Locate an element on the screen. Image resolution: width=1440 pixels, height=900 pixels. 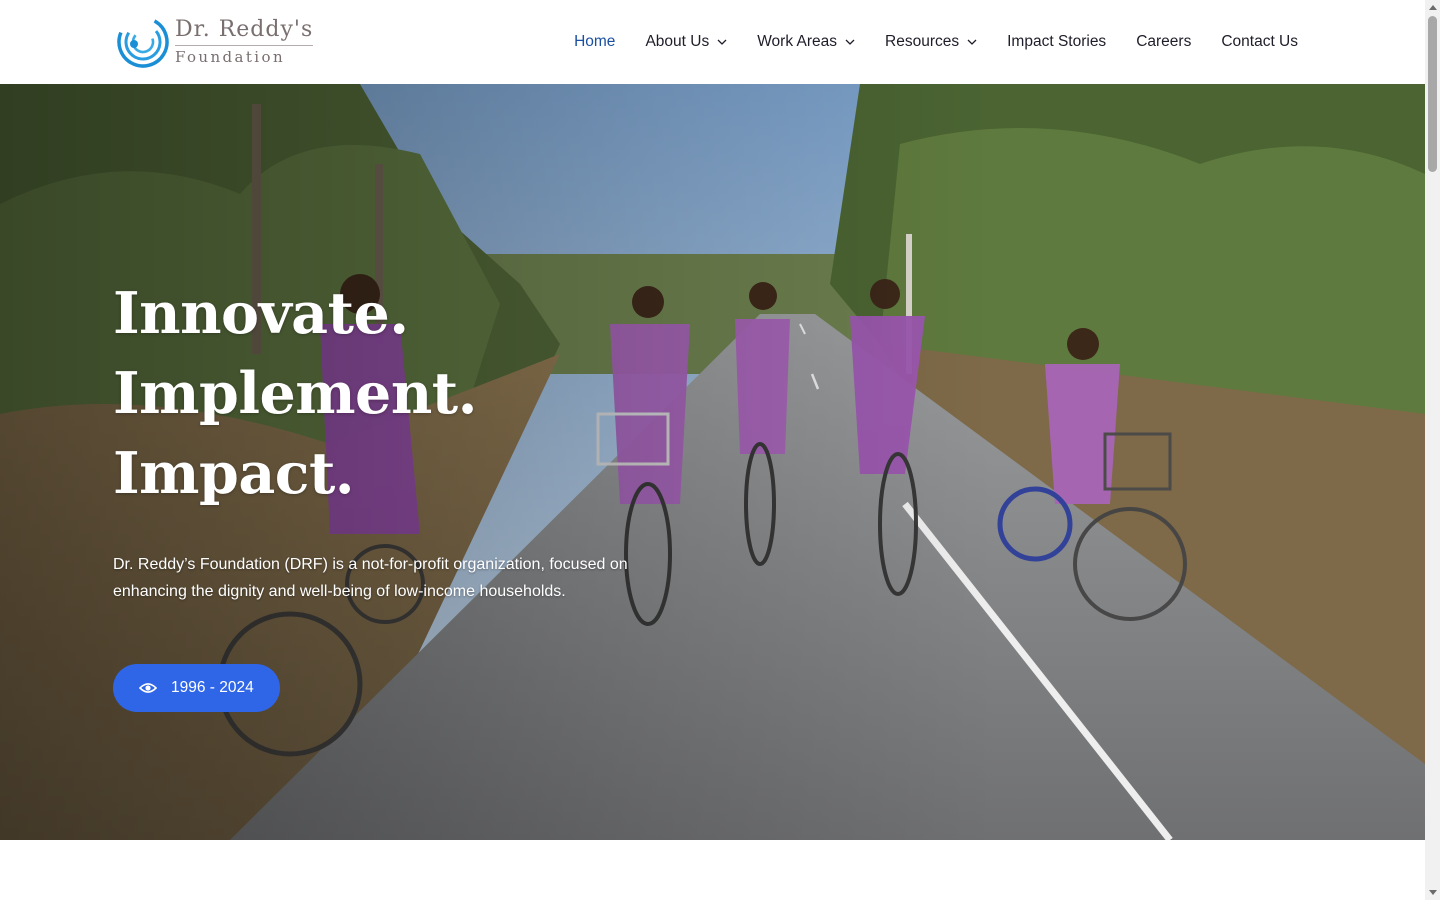
nav-item-contact-us: Contact Us is located at coordinates (1259, 42).